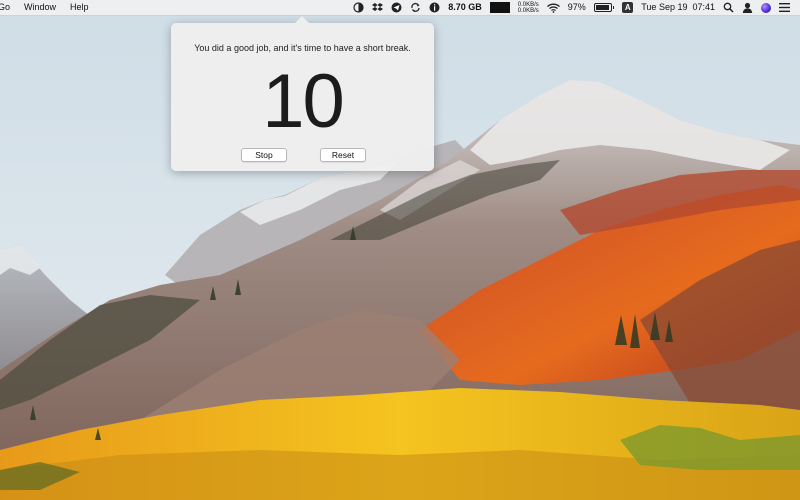 This screenshot has height=500, width=800. What do you see at coordinates (8, 7) in the screenshot?
I see `menu-go: Go` at bounding box center [8, 7].